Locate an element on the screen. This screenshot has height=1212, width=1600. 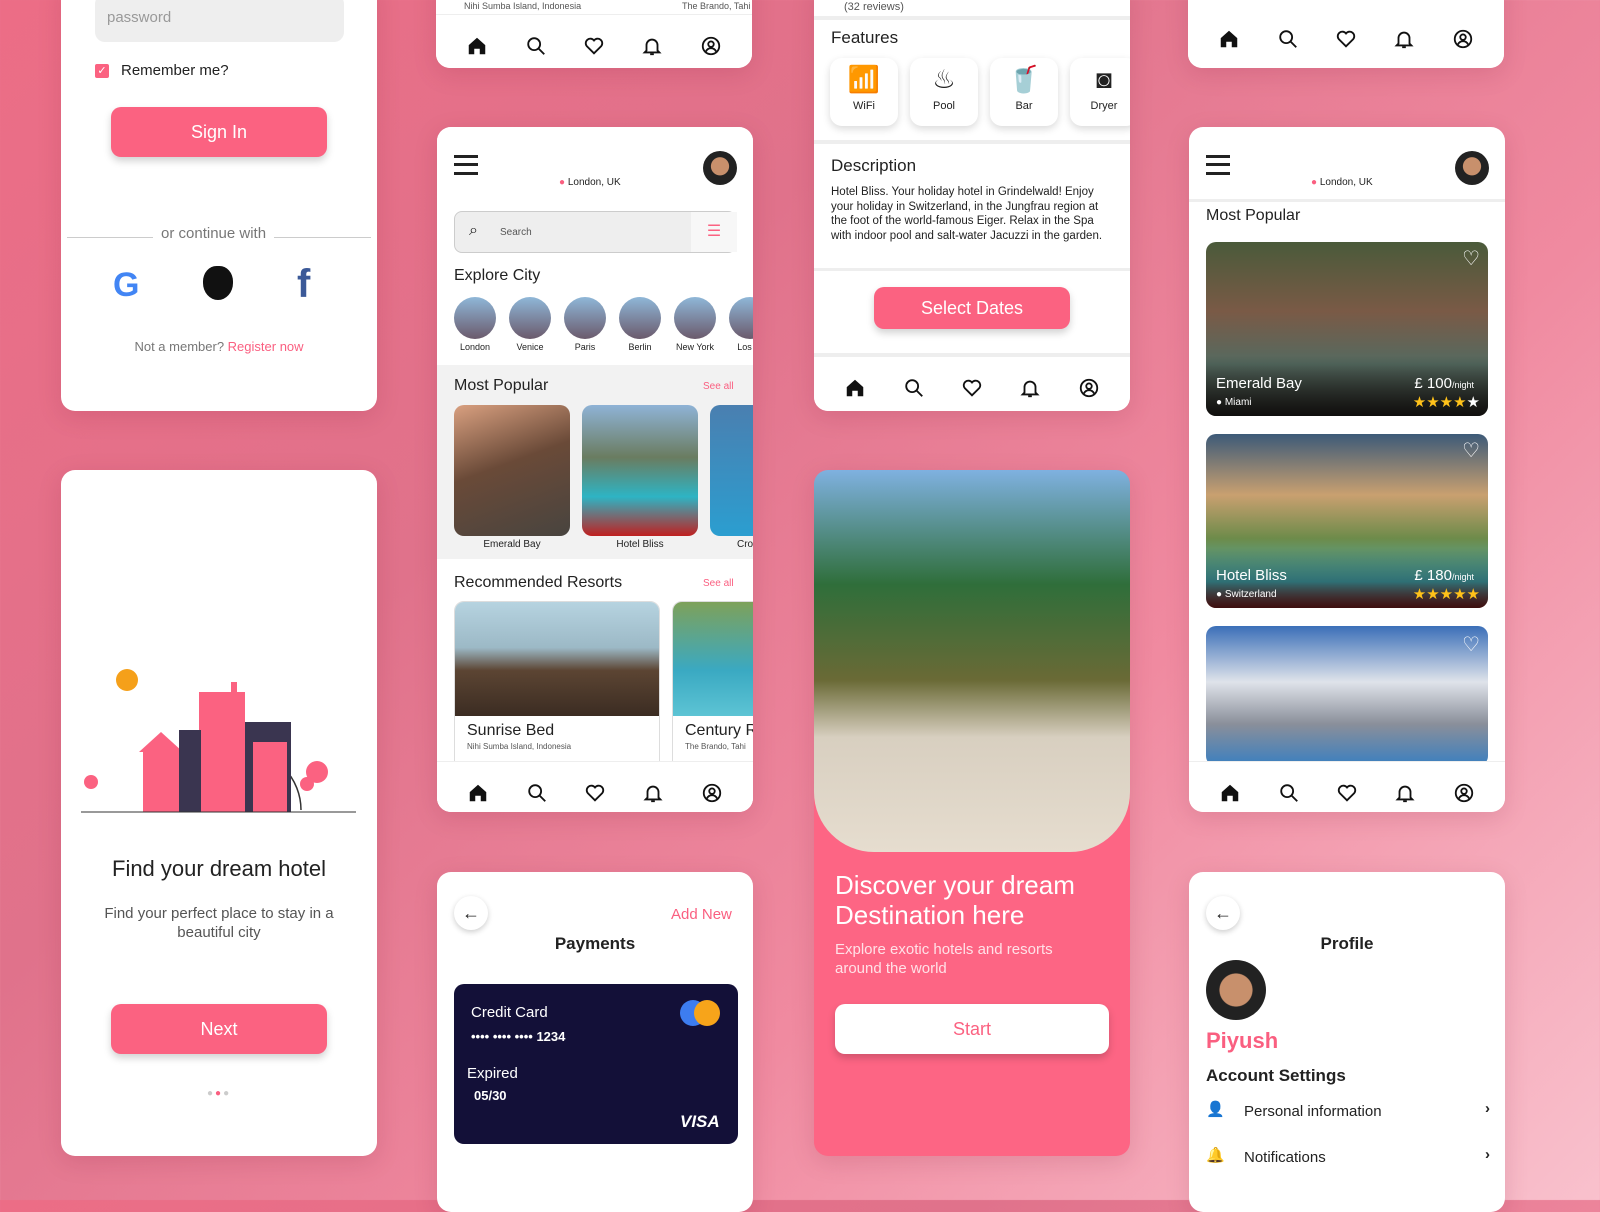
rating-stars: ★★★★★ is located at coordinates (1446, 402).